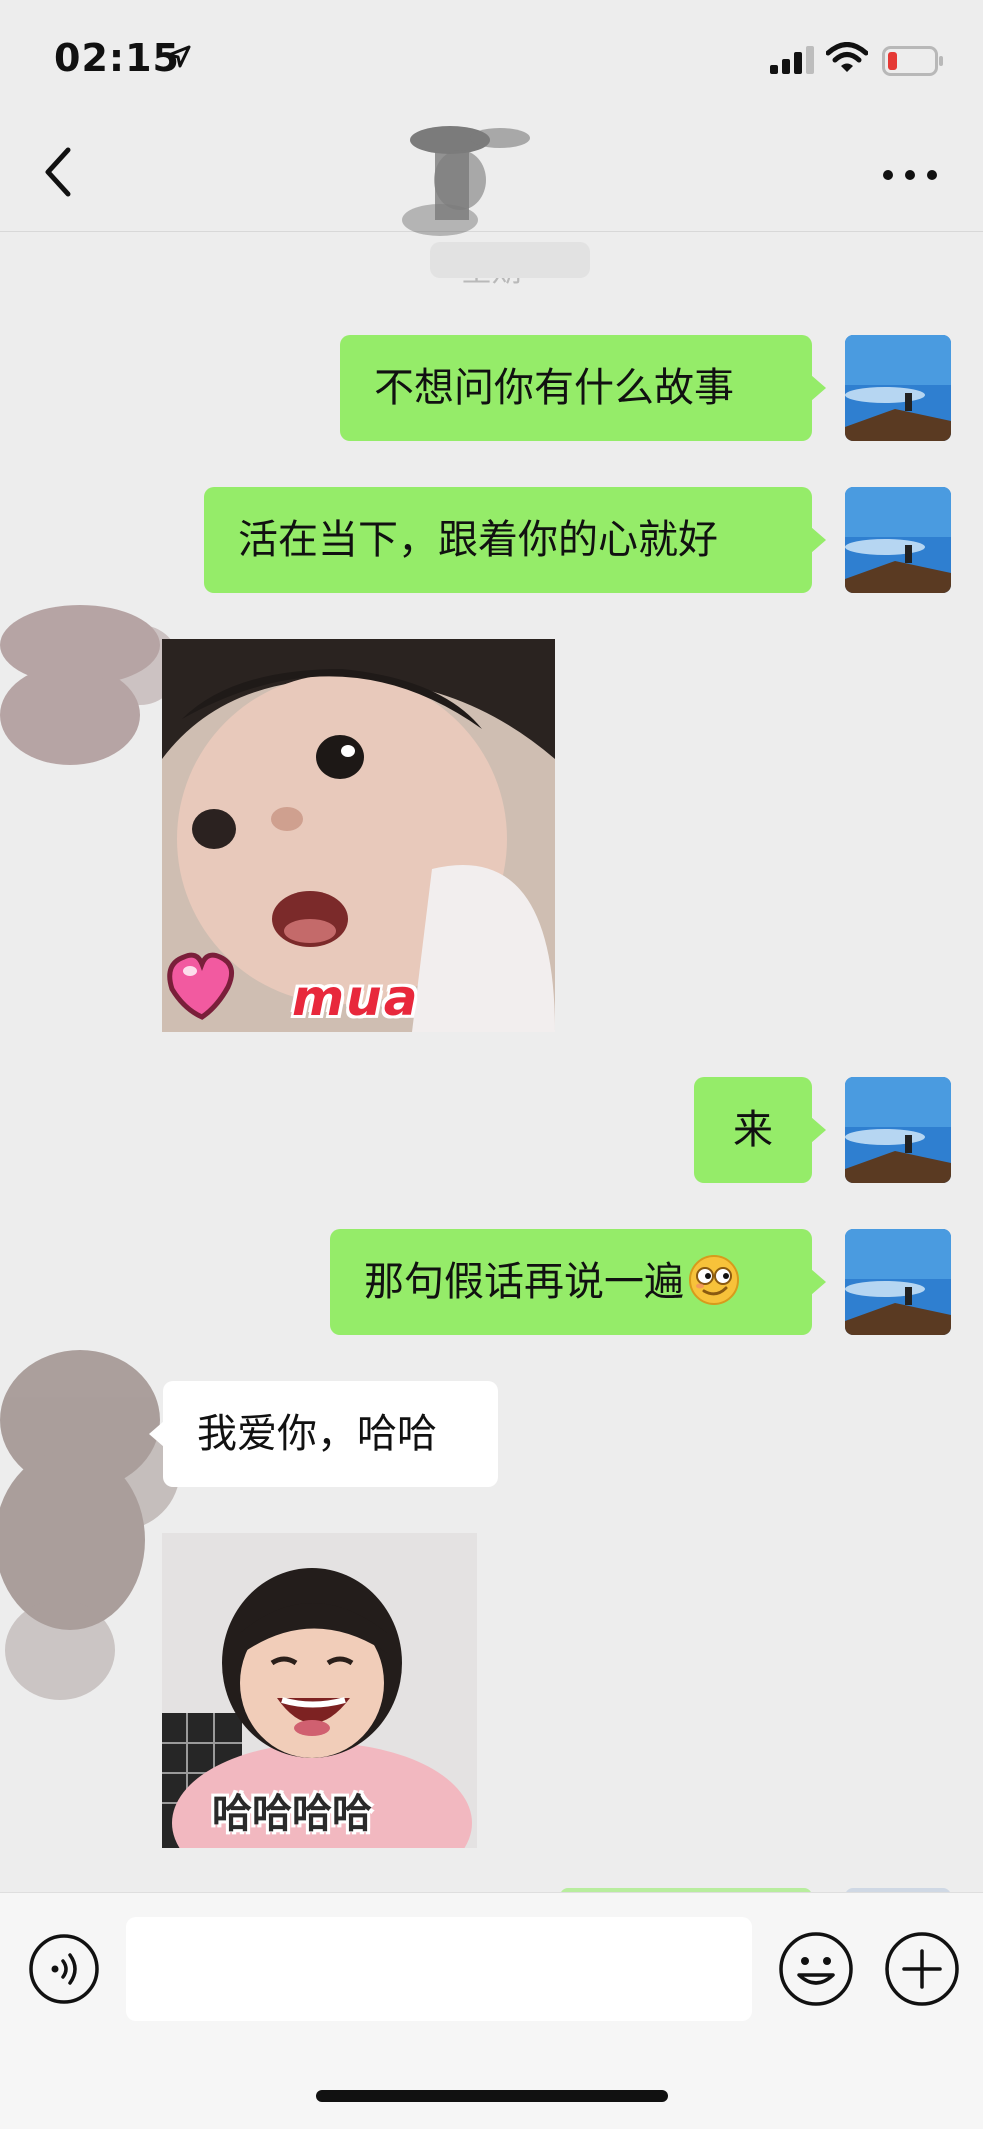 The height and width of the screenshot is (2129, 983). What do you see at coordinates (524, 1282) in the screenshot?
I see `message-text: 那句假话再说一遍` at bounding box center [524, 1282].